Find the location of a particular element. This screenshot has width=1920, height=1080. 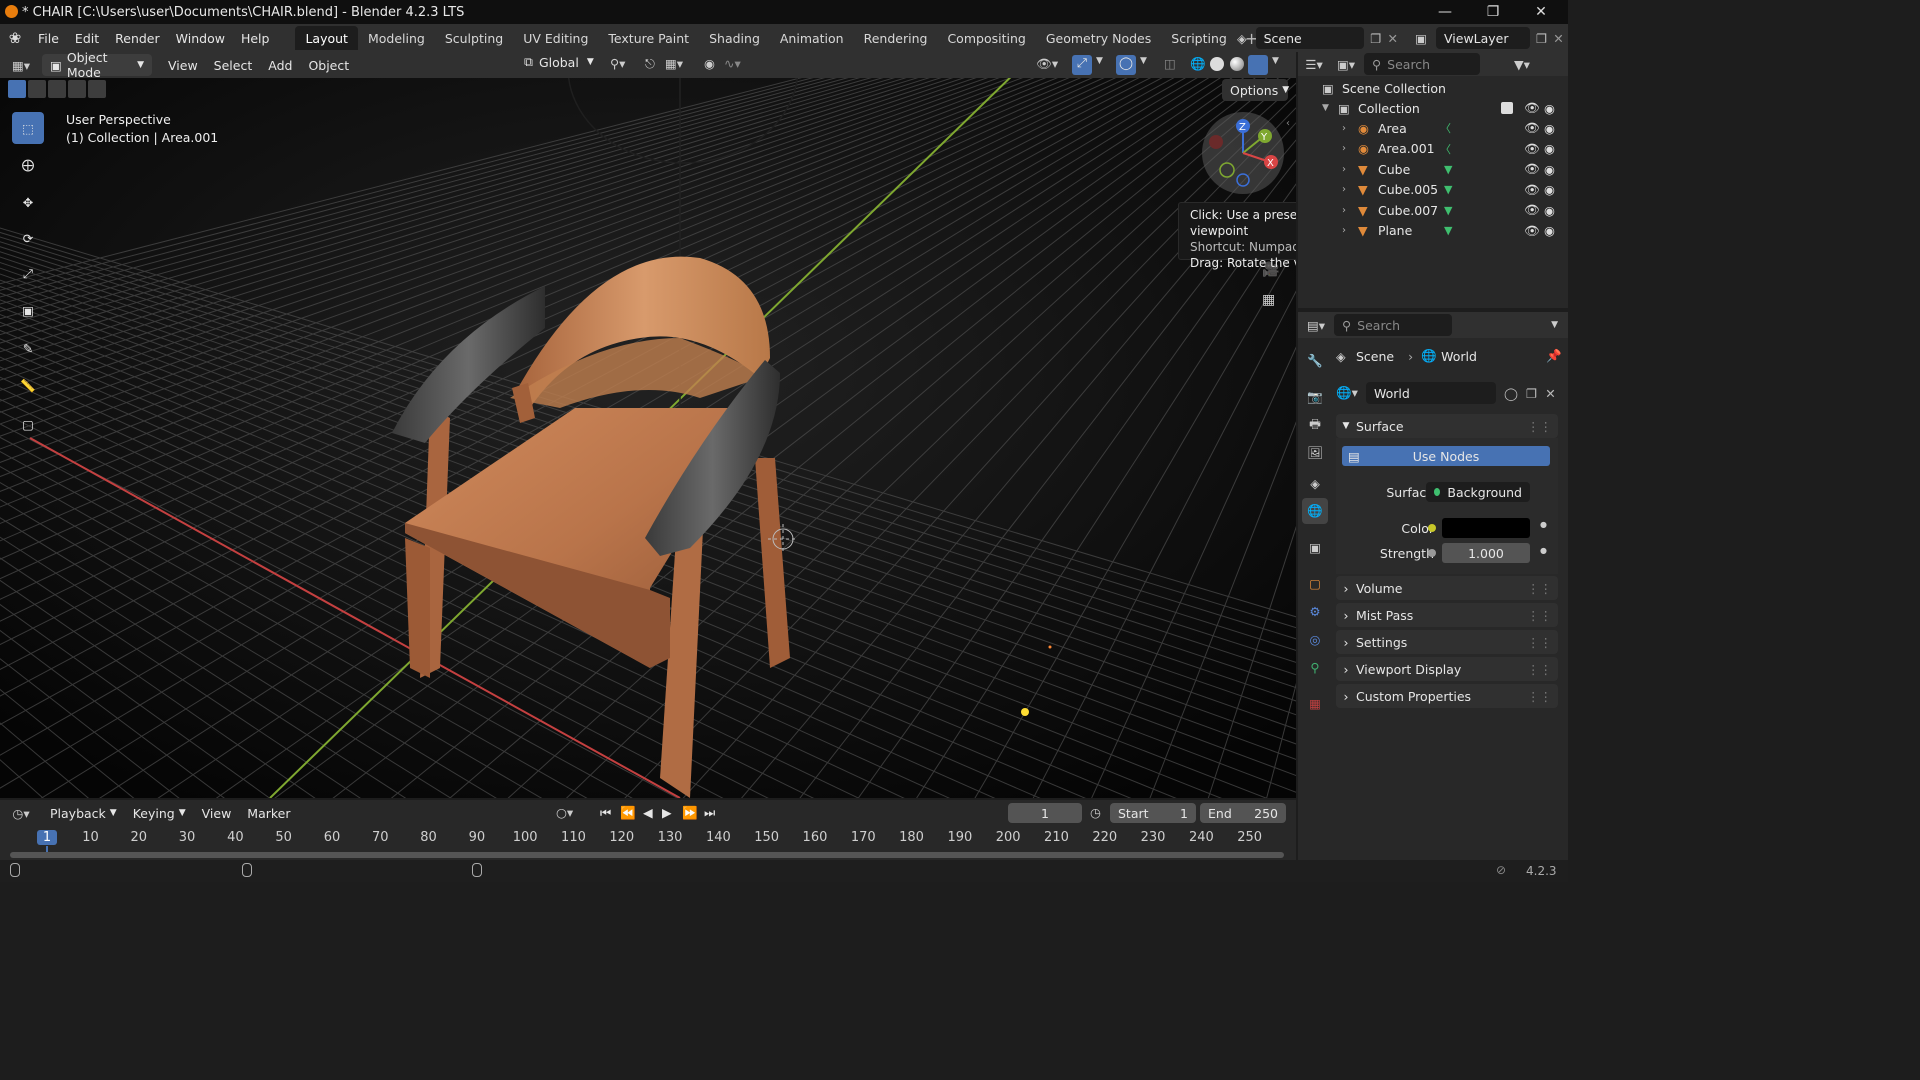

physics-tab-icon: ◎ is located at coordinates (1315, 639).